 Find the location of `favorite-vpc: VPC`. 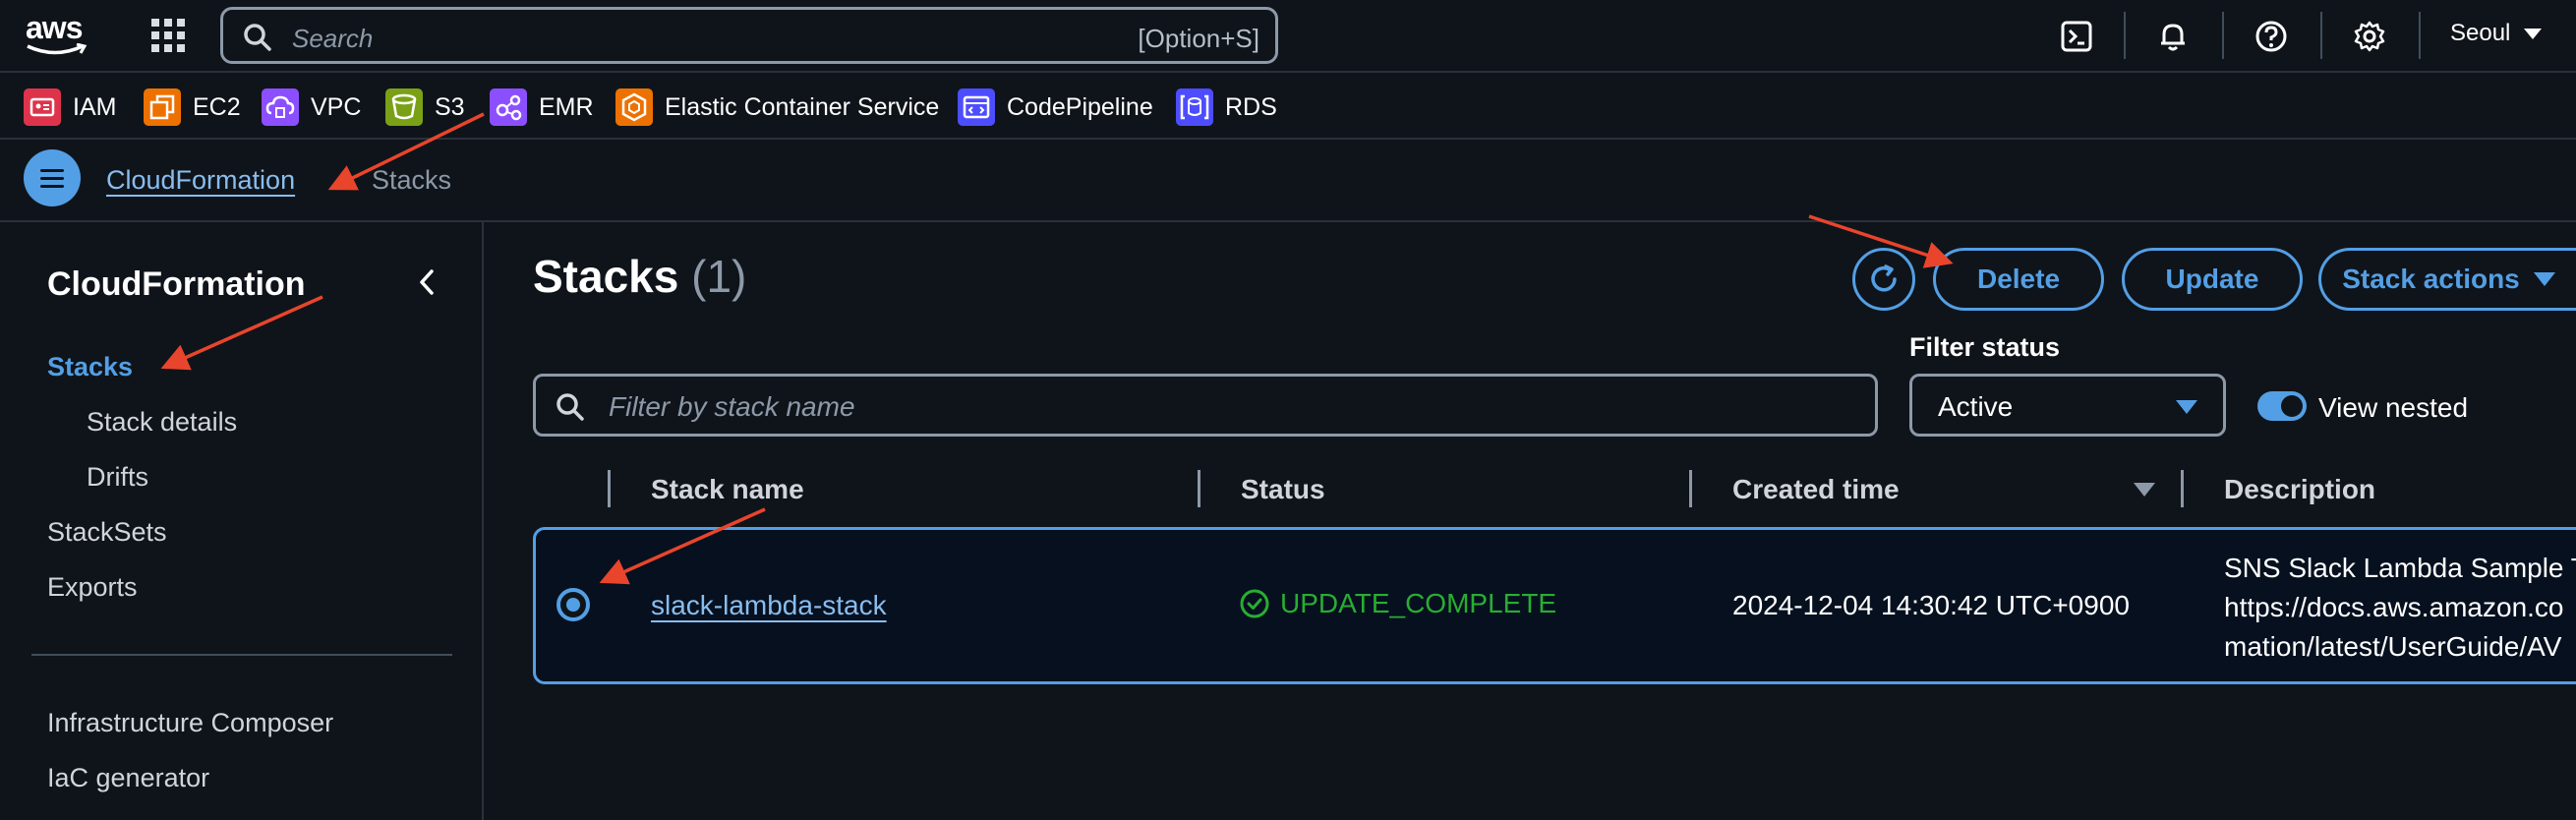

favorite-vpc: VPC is located at coordinates (311, 107).